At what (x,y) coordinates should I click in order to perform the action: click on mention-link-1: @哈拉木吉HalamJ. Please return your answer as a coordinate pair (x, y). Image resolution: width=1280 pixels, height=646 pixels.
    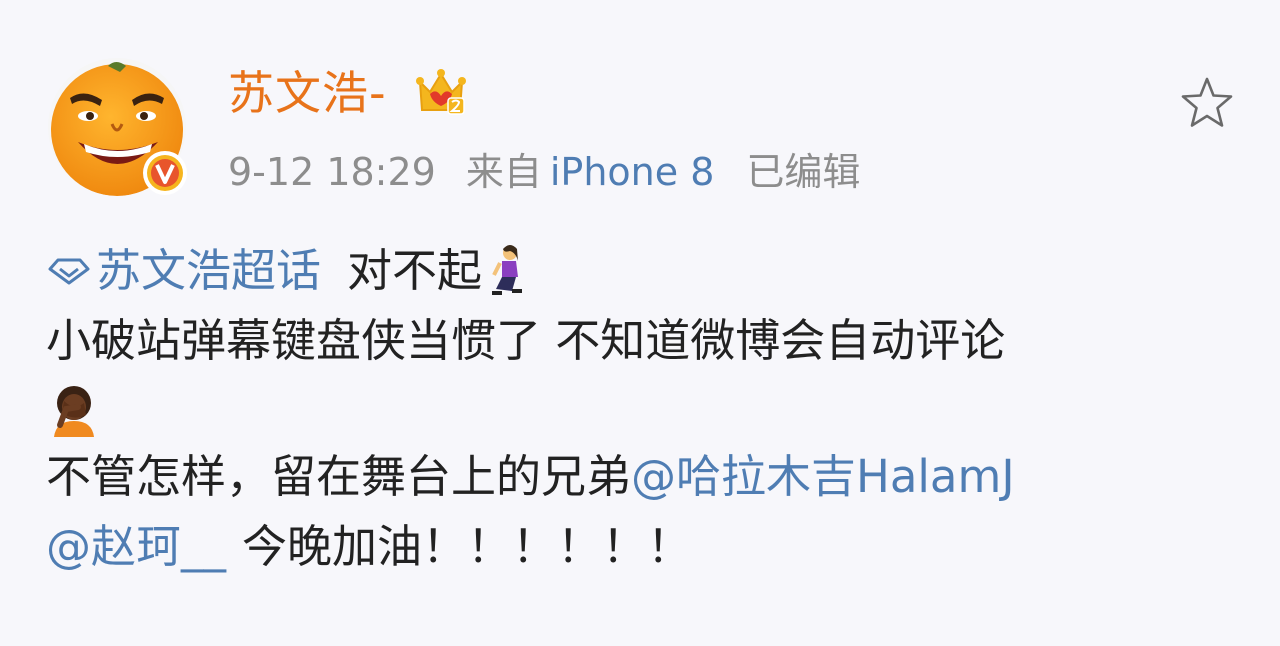
    Looking at the image, I should click on (823, 477).